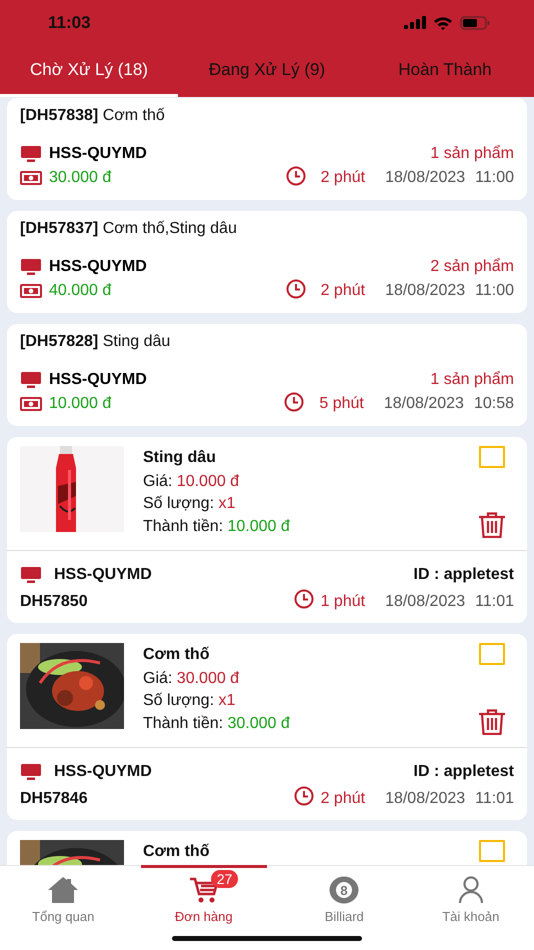 The height and width of the screenshot is (950, 534). I want to click on order-total: 10.000 đ, so click(80, 404).